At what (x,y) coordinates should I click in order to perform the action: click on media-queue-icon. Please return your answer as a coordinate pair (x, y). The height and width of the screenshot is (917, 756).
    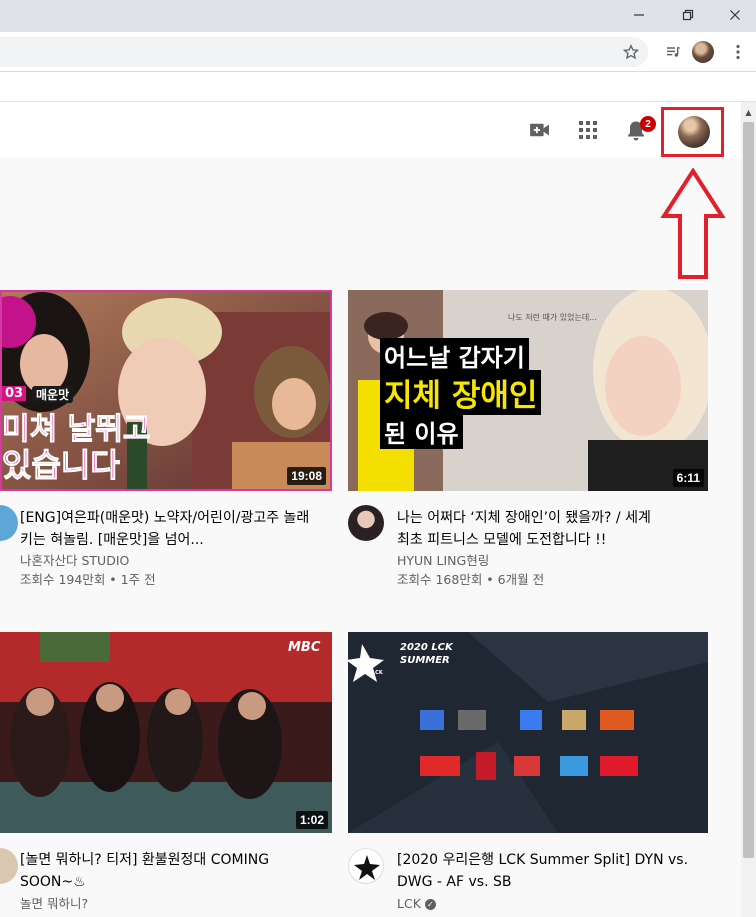
    Looking at the image, I should click on (673, 51).